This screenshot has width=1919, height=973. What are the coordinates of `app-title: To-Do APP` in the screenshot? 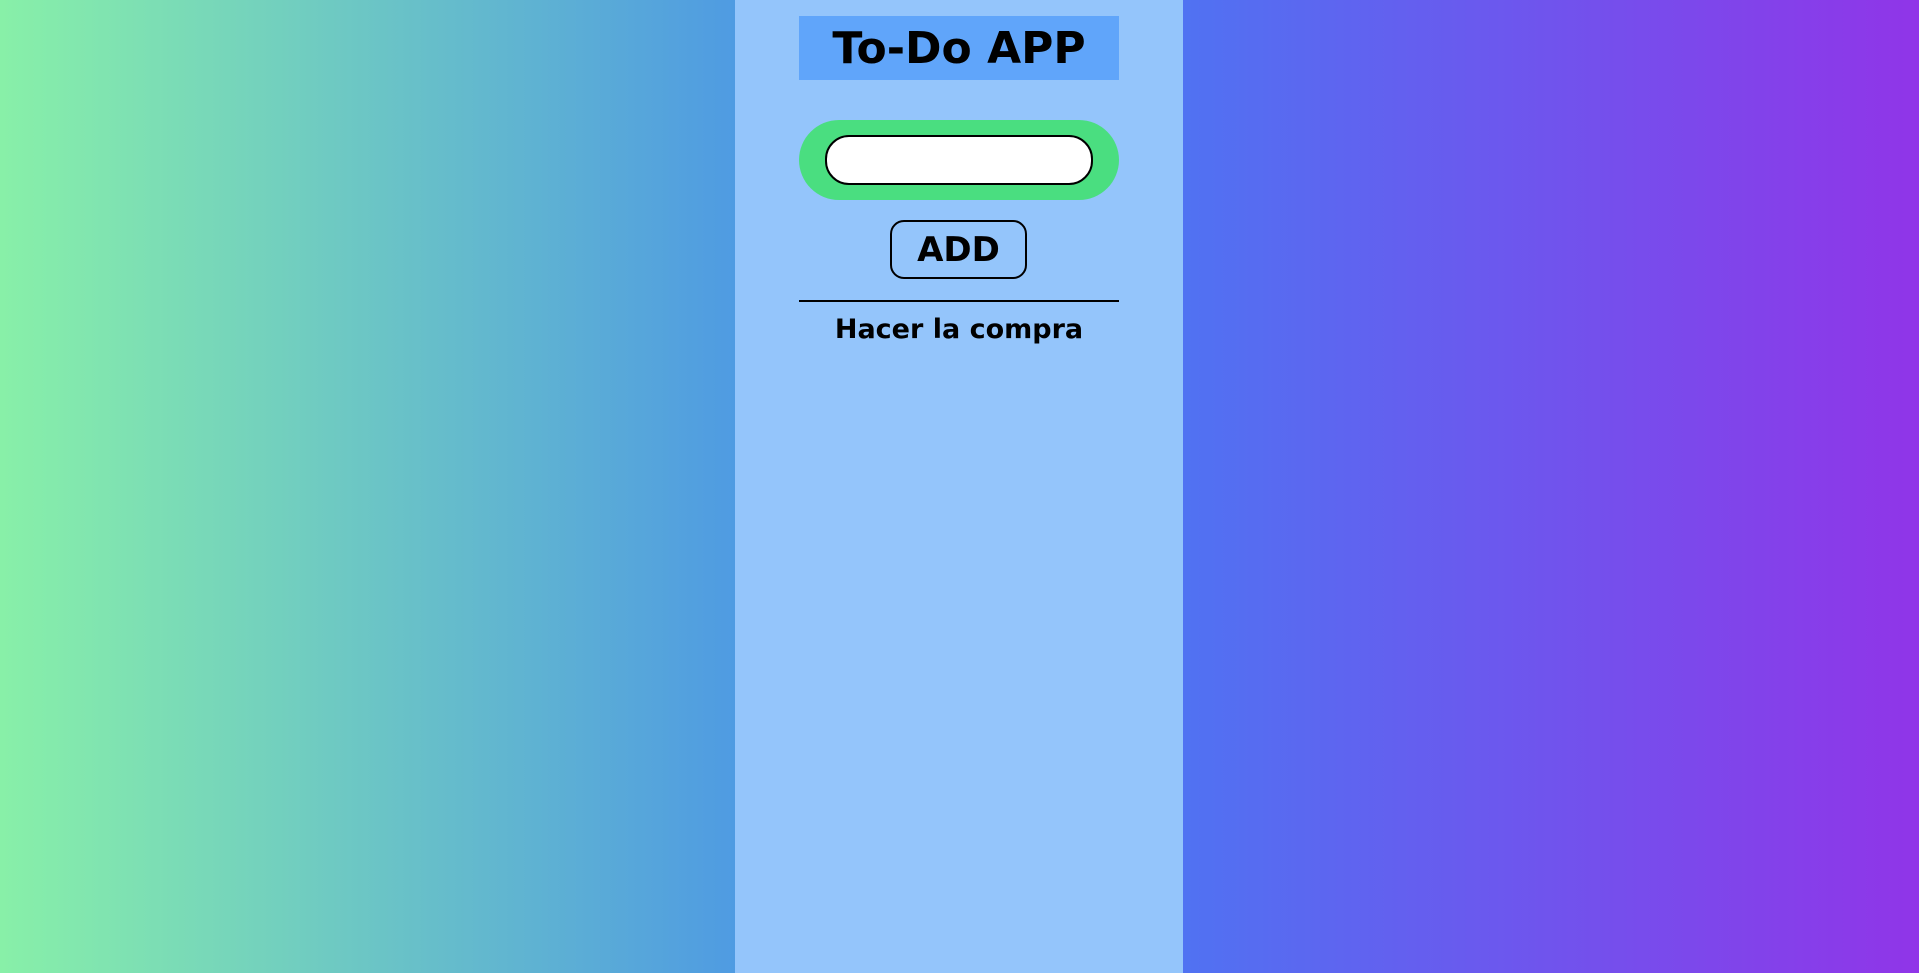 It's located at (959, 48).